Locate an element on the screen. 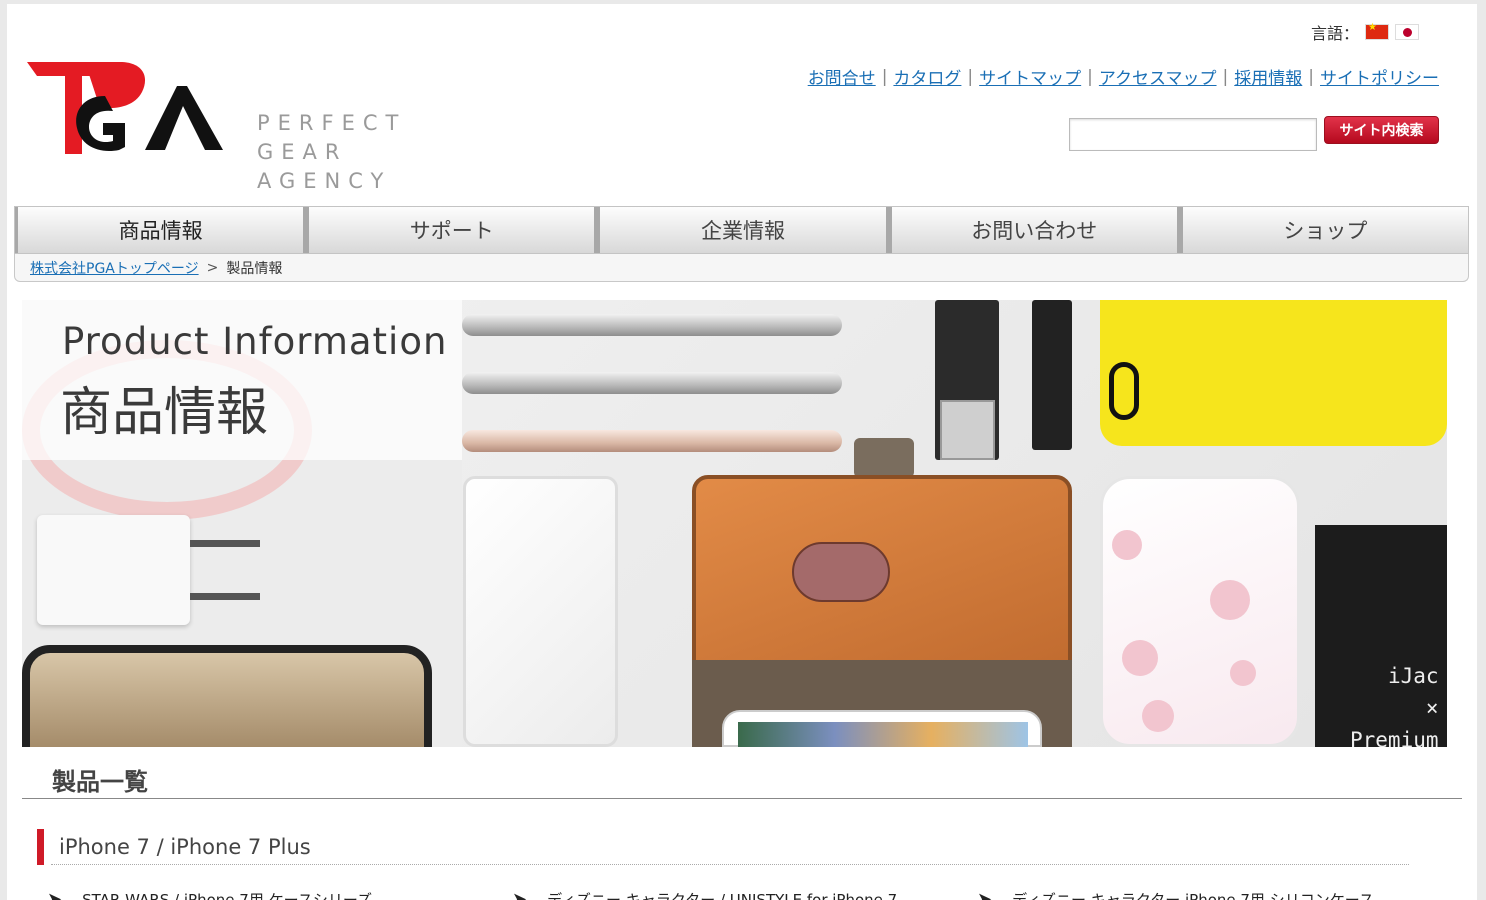 This screenshot has width=1486, height=900. product-item: ➤ STAR WARS / iPhone 7用 ケースシリーズ is located at coordinates (279, 894).